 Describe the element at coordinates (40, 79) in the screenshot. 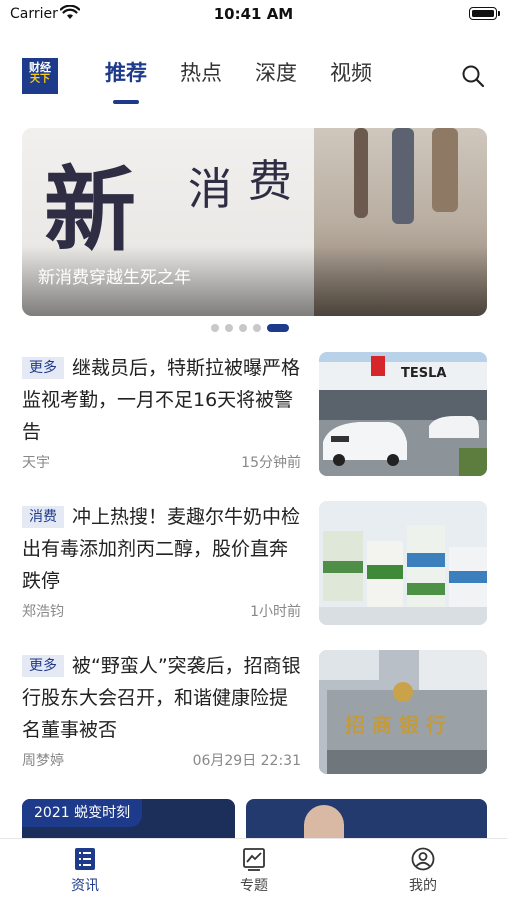

I see `logo-line2: 天下` at that location.